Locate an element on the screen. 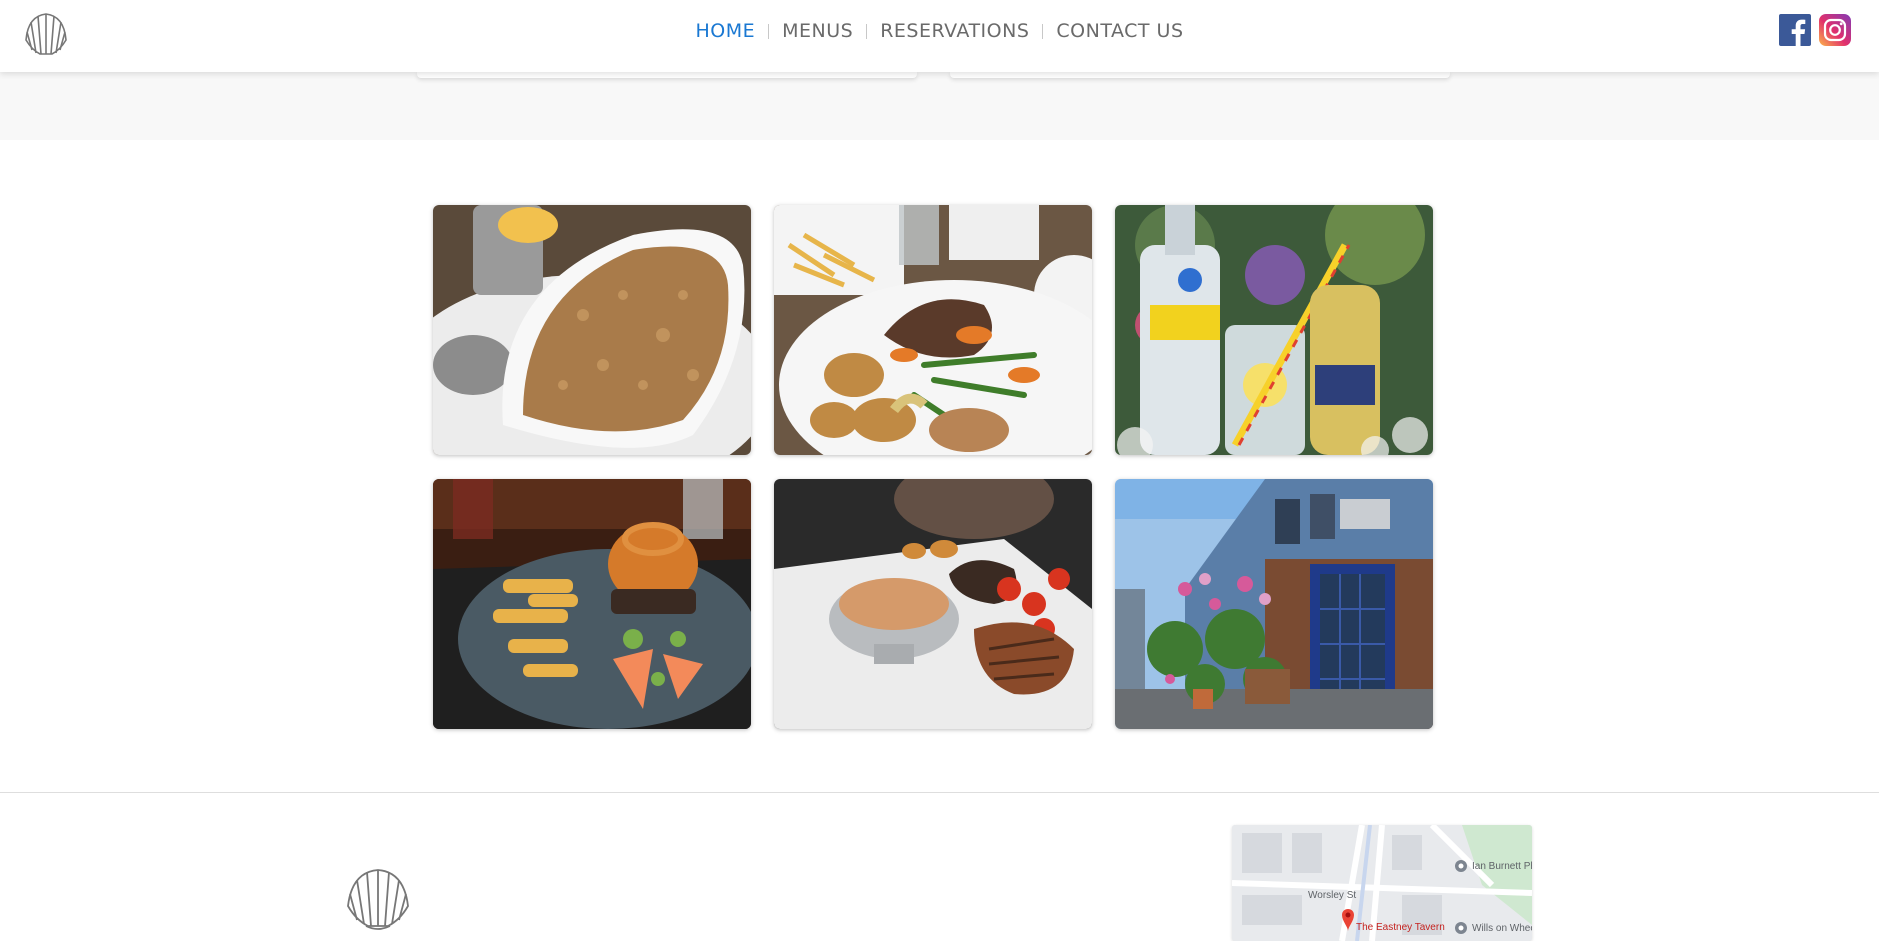  nav-home: HOME is located at coordinates (725, 31).